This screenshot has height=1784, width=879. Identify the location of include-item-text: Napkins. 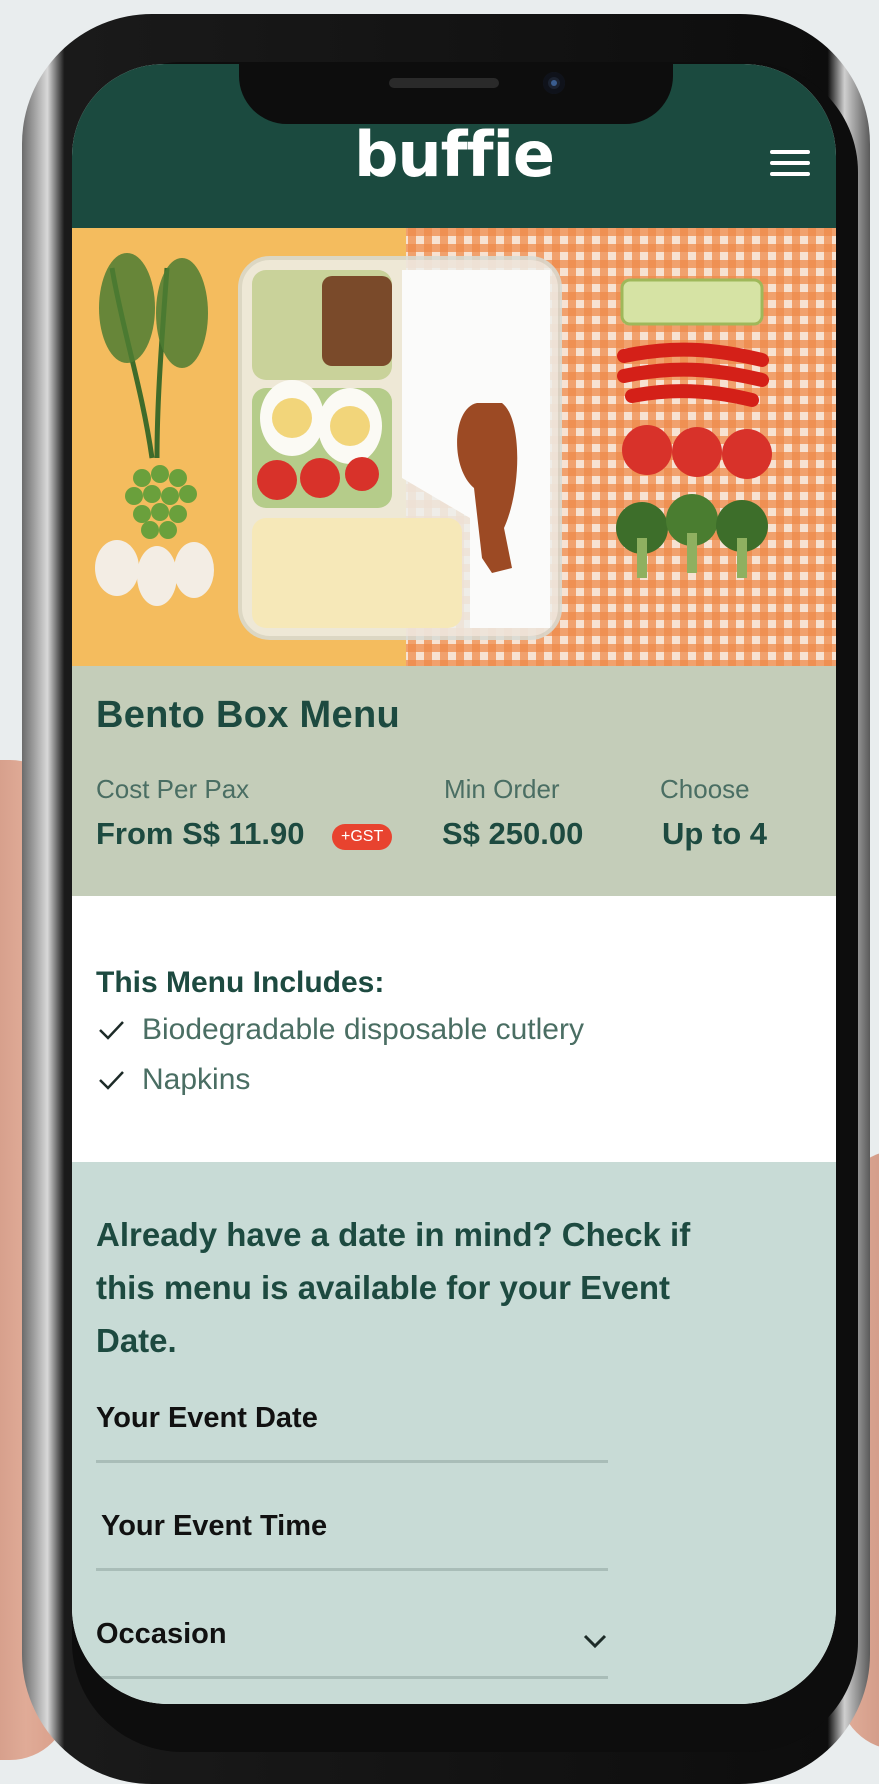
(196, 1079).